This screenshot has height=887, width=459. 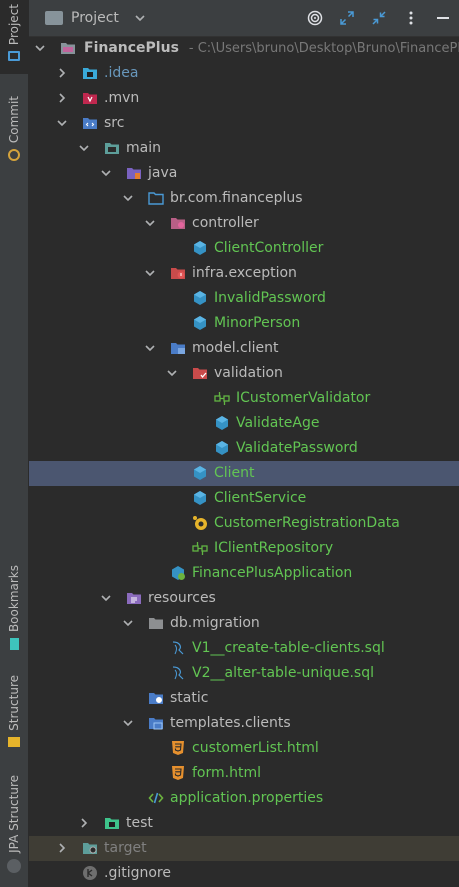 What do you see at coordinates (244, 498) in the screenshot?
I see `tree-node: ClientService` at bounding box center [244, 498].